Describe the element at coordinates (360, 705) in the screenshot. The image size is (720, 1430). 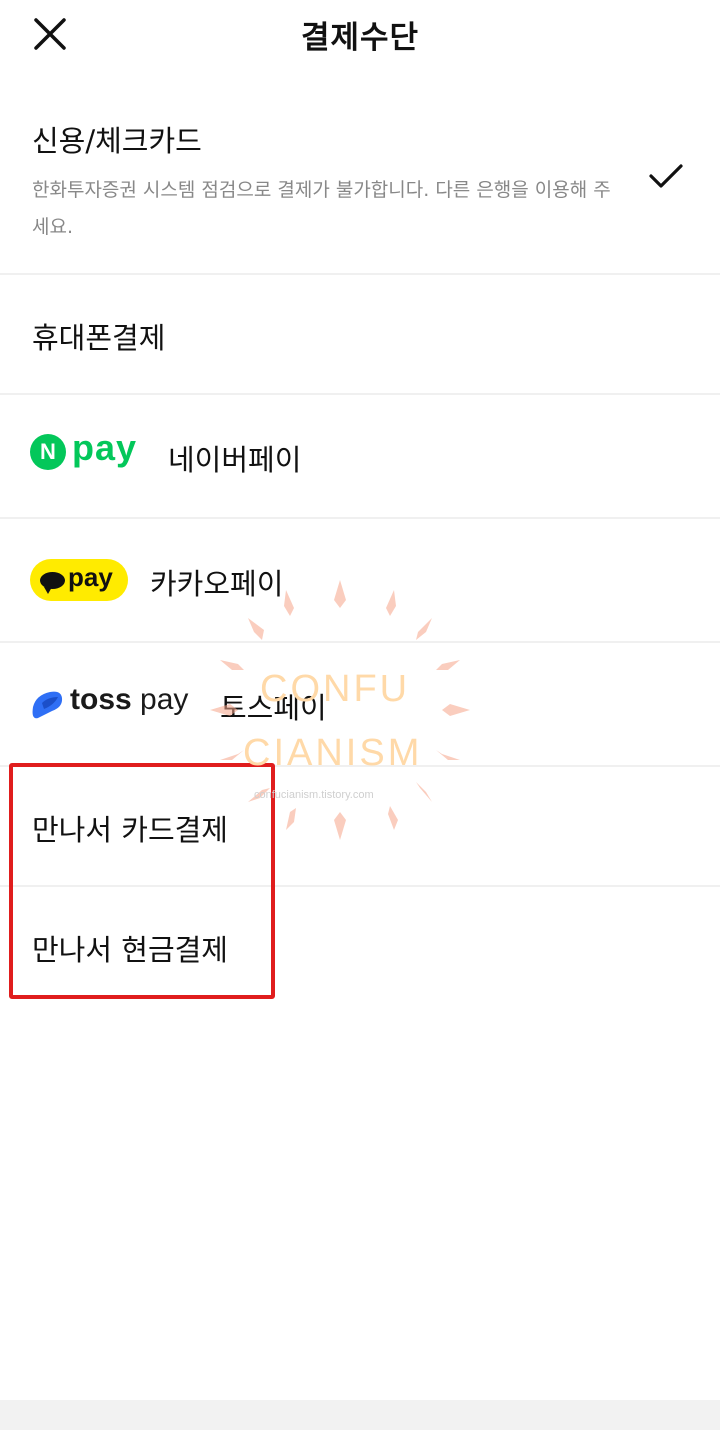
I see `payment-option-toss-pay: toss pay 토스페이` at that location.